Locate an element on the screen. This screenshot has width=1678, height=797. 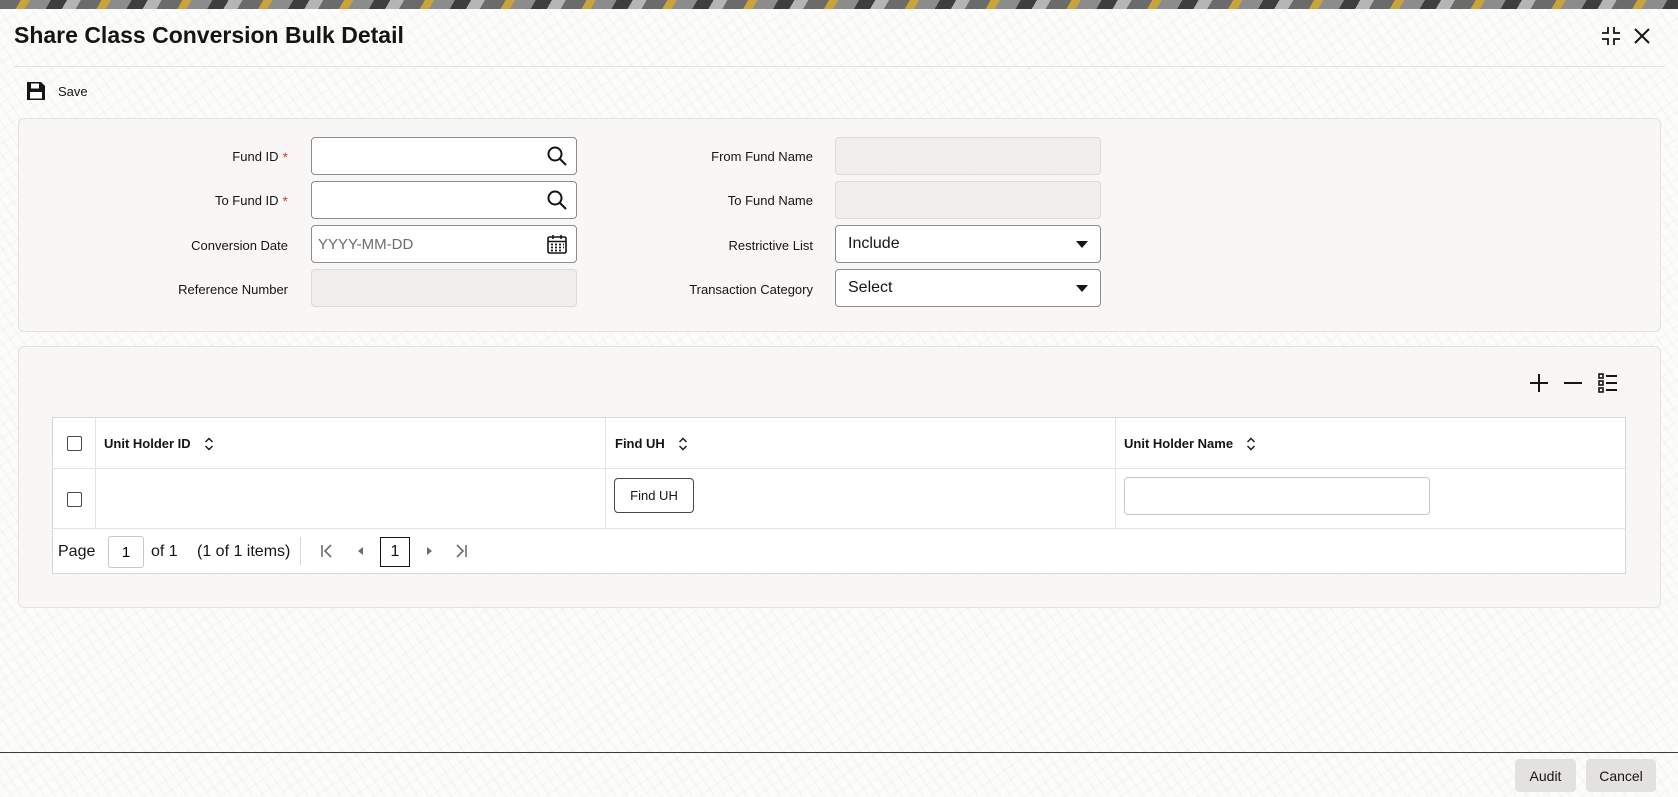
pager-divider is located at coordinates (300, 551).